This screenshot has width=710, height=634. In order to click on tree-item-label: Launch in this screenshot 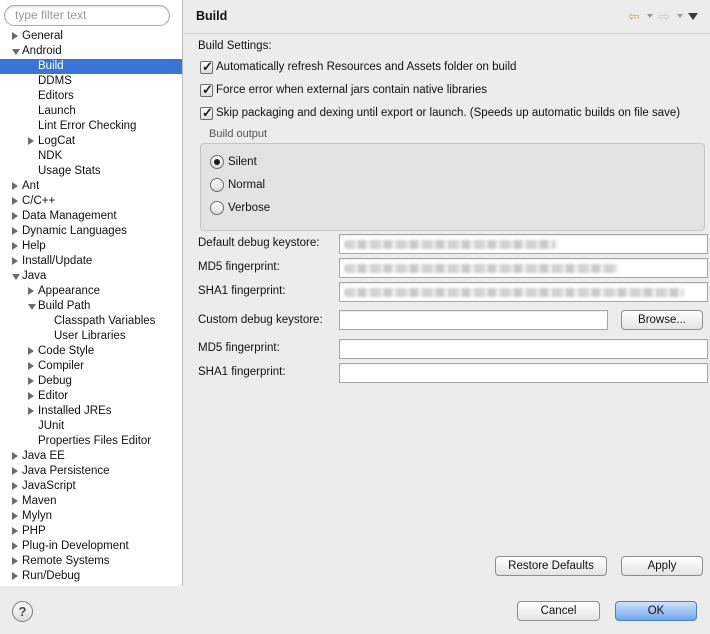, I will do `click(57, 111)`.